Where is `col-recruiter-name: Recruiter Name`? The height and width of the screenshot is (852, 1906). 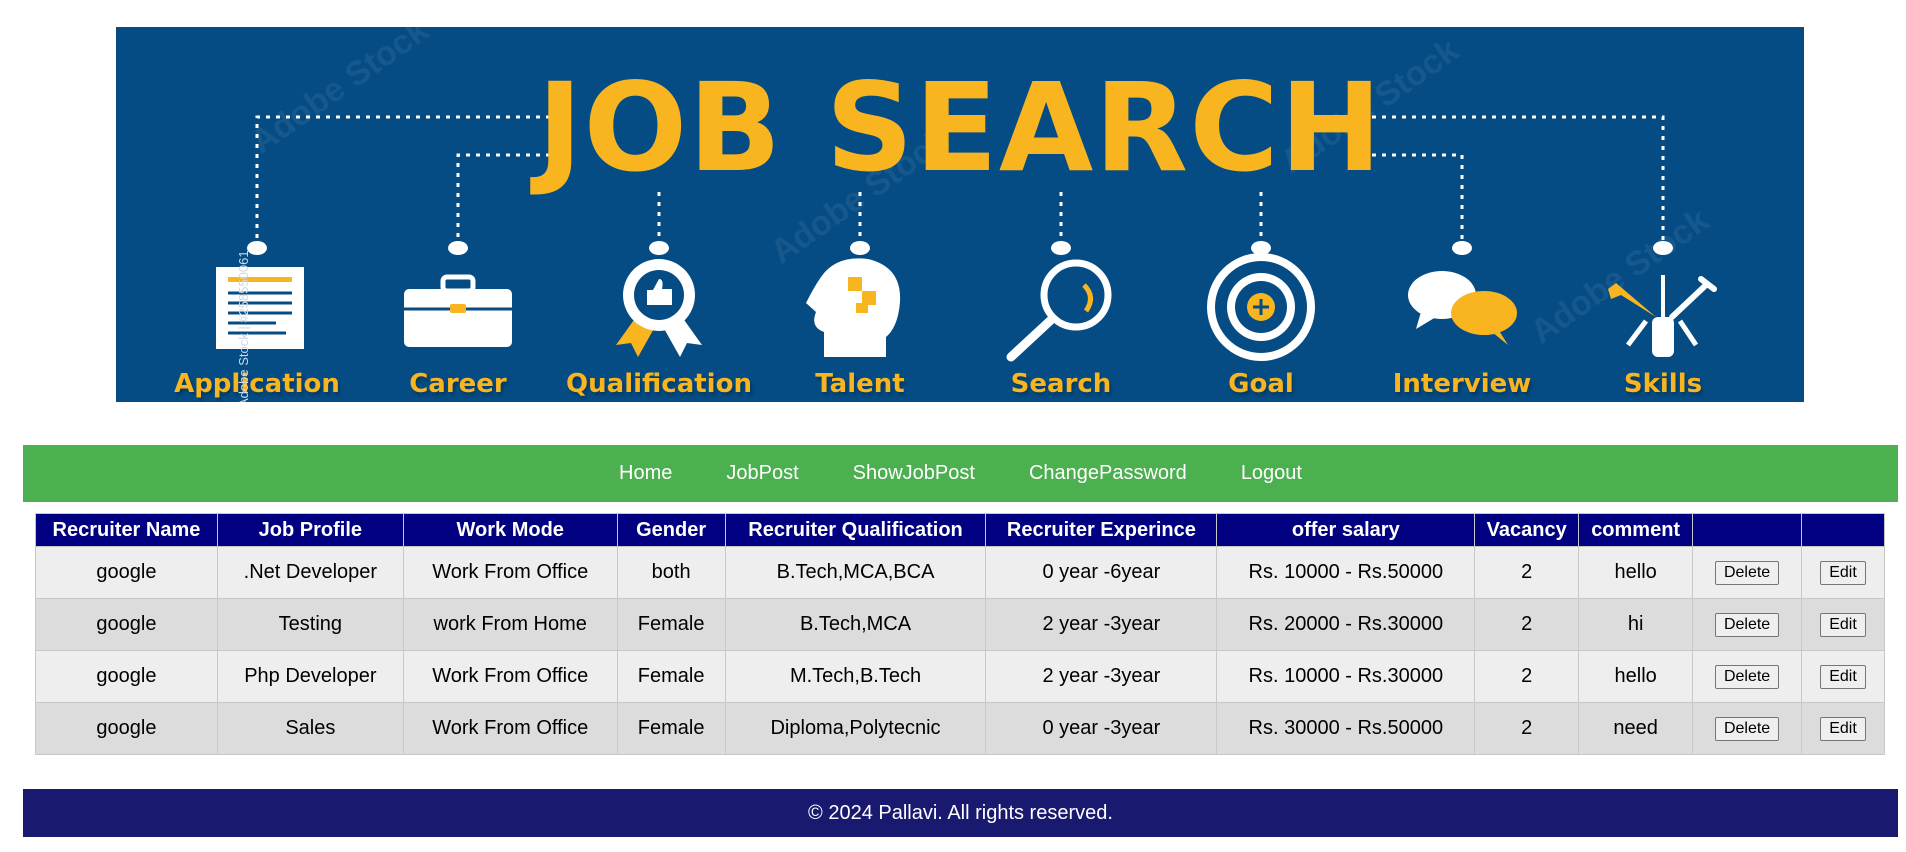 col-recruiter-name: Recruiter Name is located at coordinates (126, 530).